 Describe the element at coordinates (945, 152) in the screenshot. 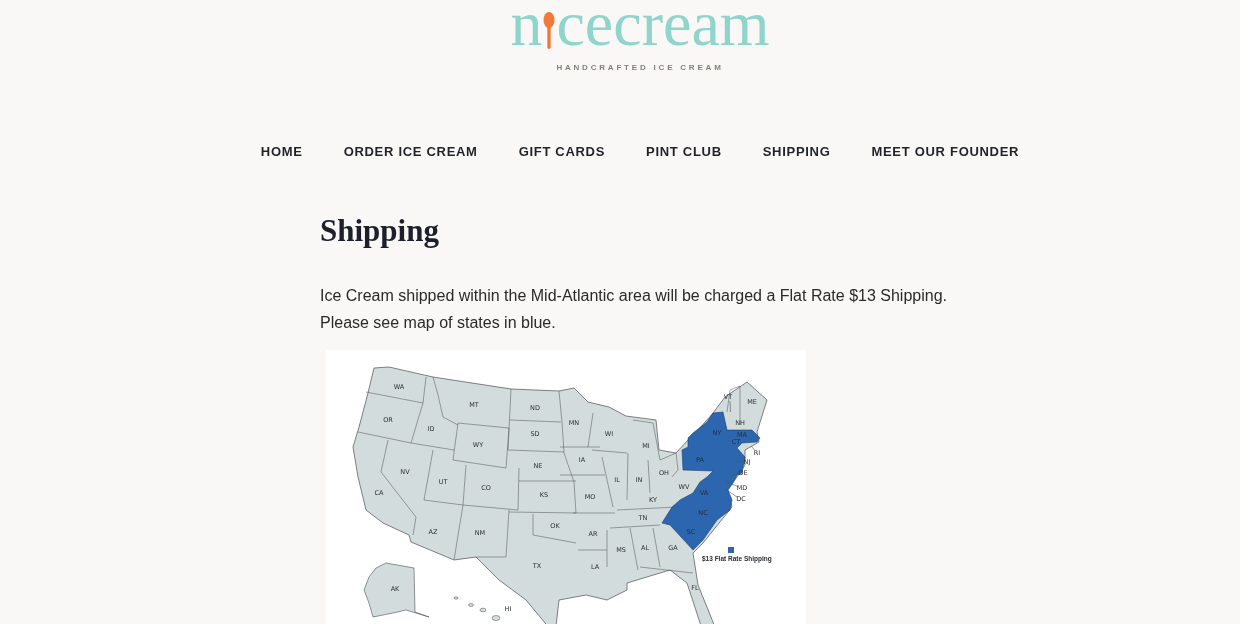

I see `nav-link: MEET OUR FOUNDER` at that location.